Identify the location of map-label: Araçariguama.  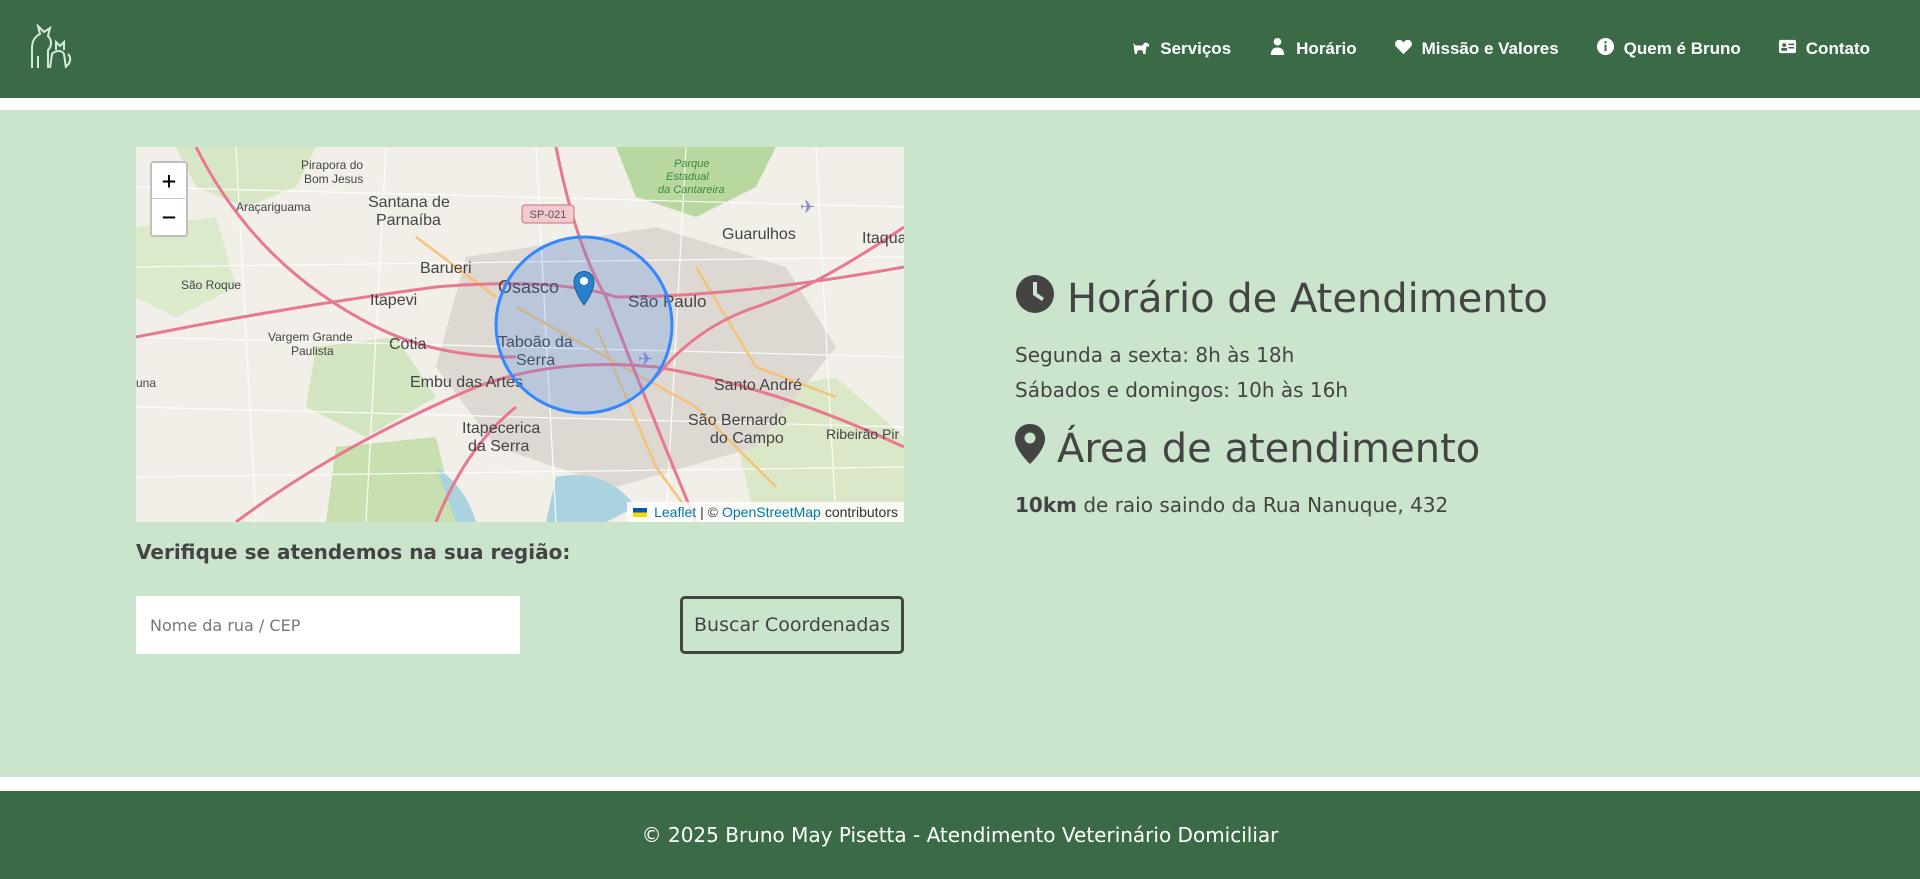
(273, 207).